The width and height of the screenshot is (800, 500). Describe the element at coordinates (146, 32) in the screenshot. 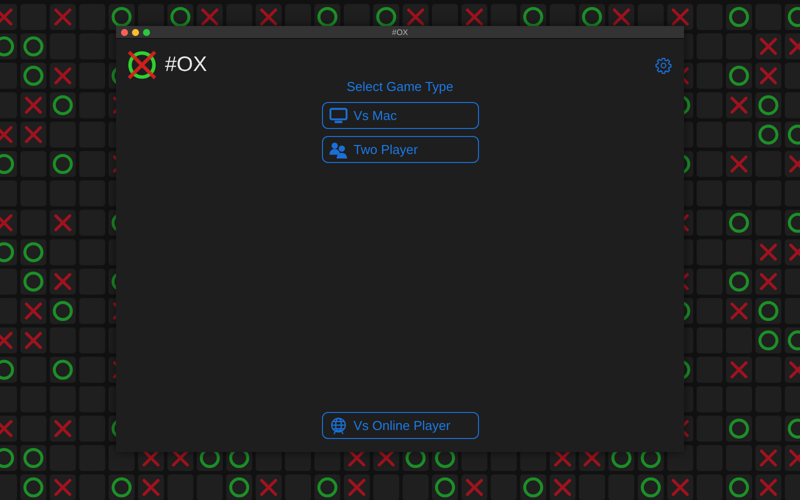

I see `zoom-button` at that location.